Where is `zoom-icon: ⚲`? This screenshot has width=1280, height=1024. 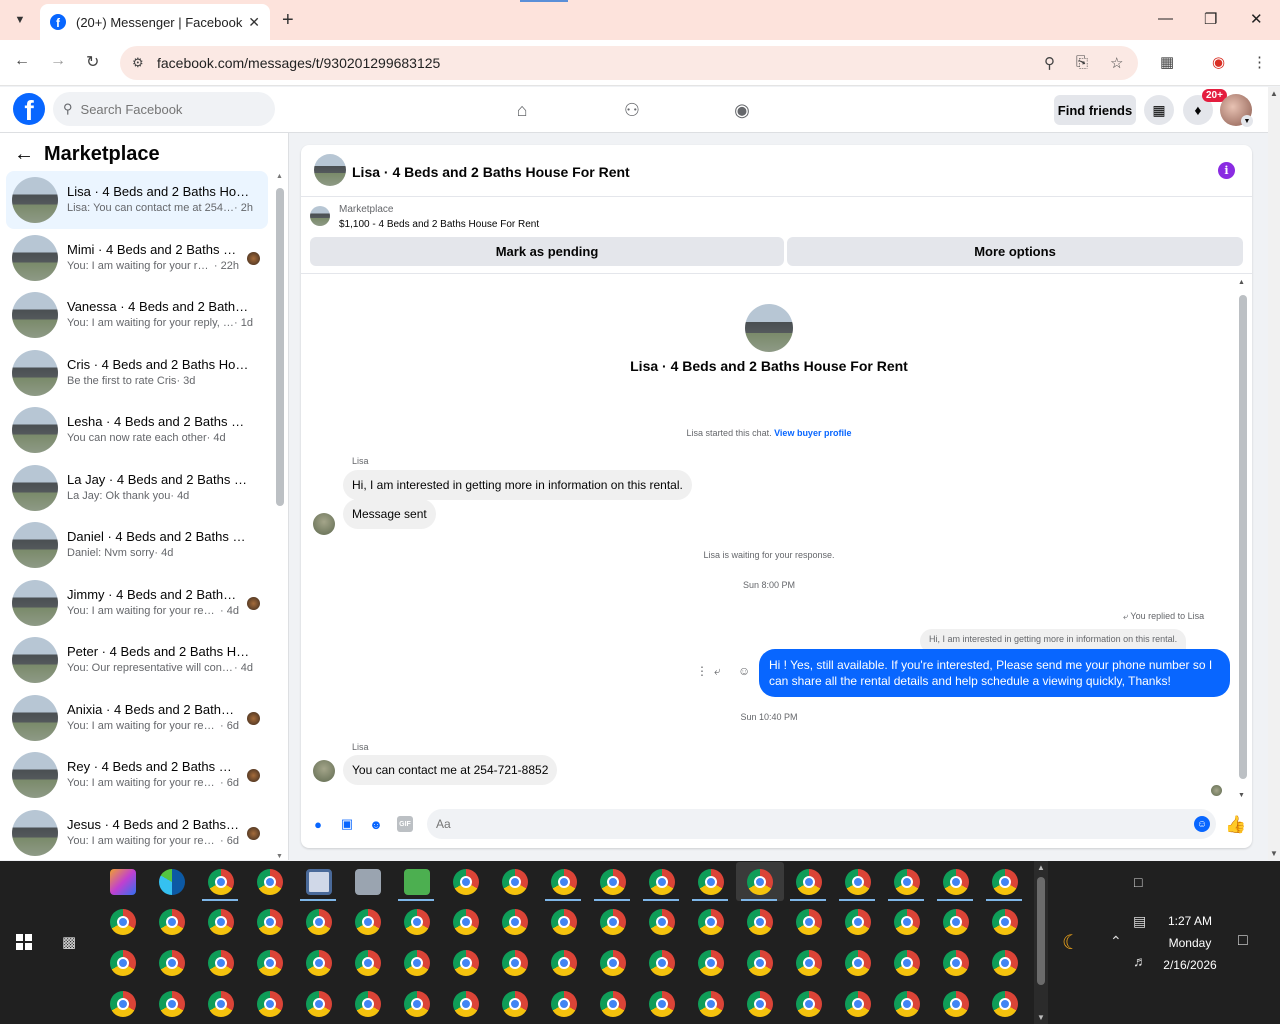
zoom-icon: ⚲ is located at coordinates (1049, 63).